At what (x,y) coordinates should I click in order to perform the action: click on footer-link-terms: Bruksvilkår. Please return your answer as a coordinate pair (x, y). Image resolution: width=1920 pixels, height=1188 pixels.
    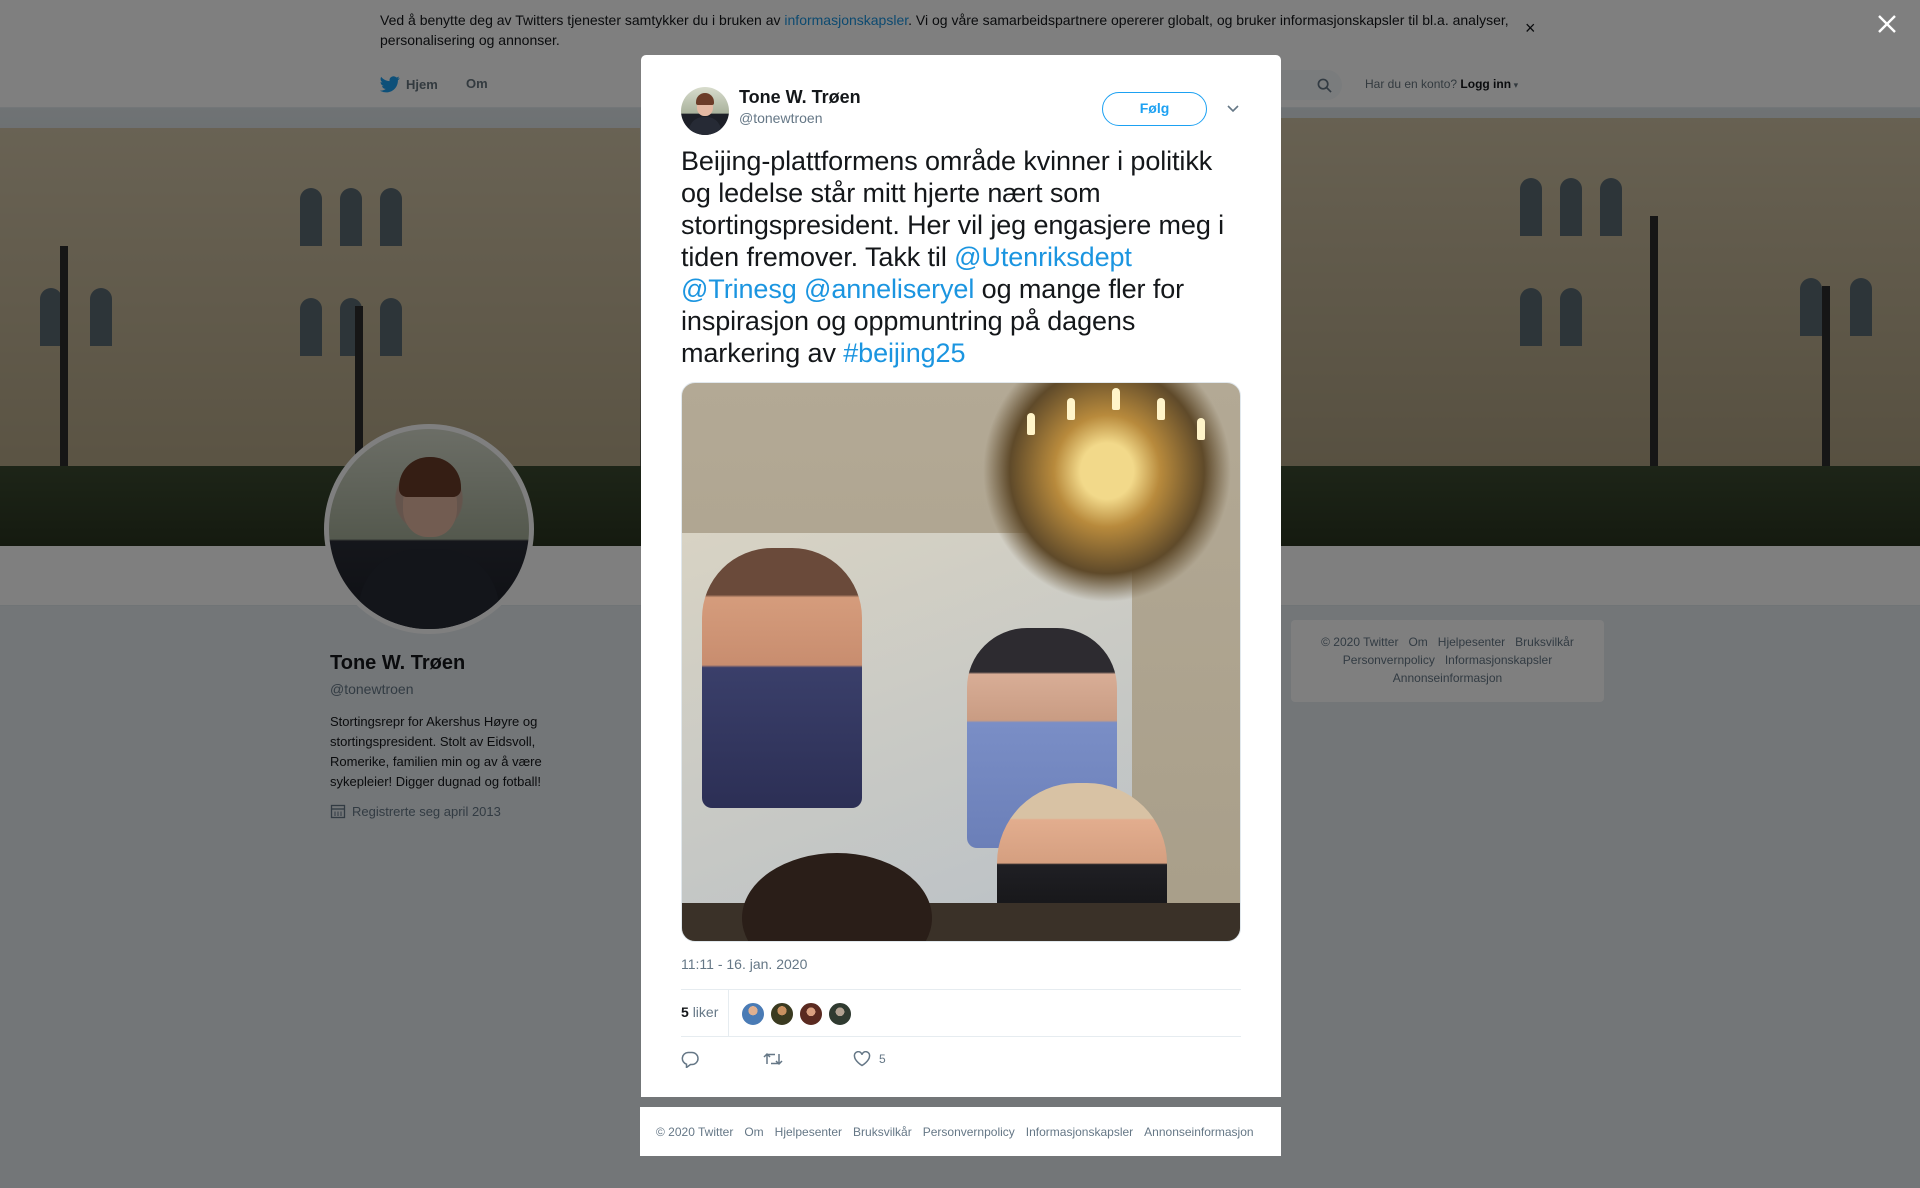
    Looking at the image, I should click on (882, 1132).